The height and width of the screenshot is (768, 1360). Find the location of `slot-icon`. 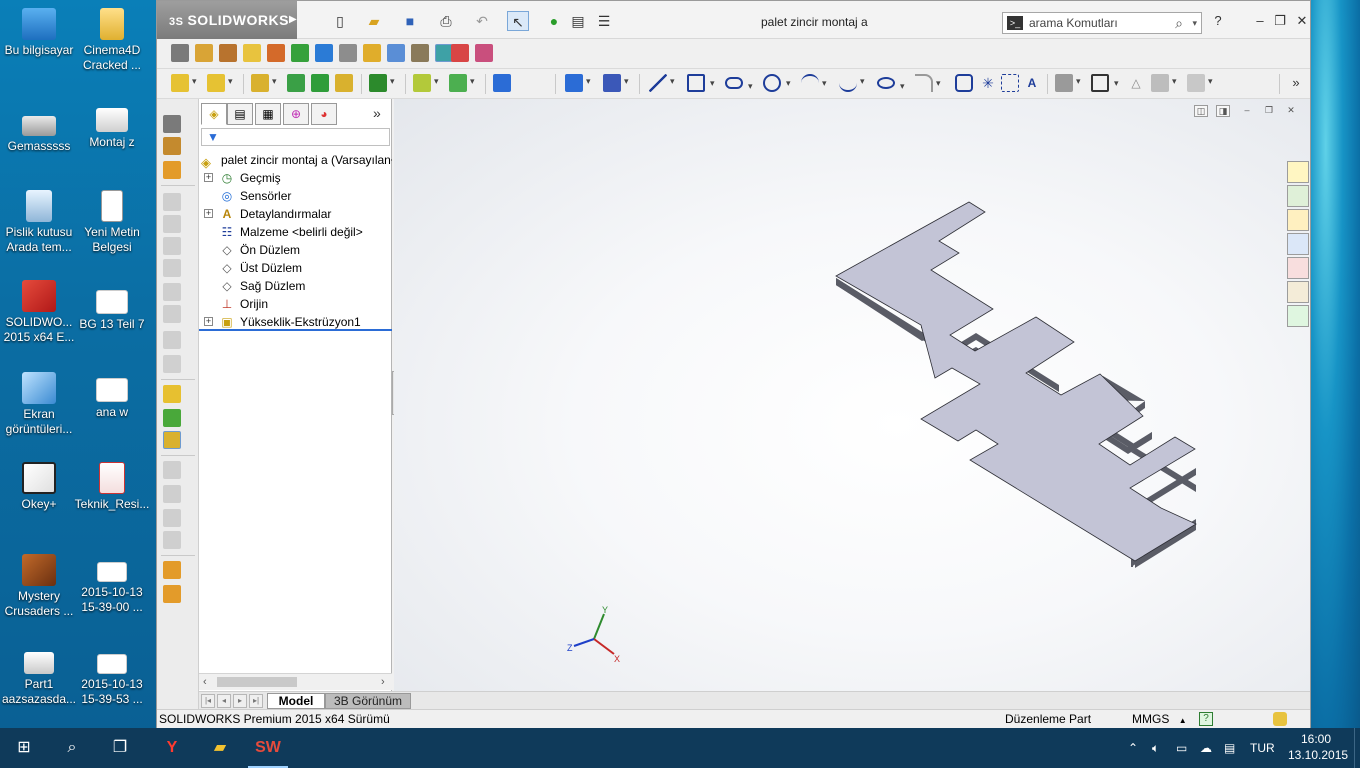

slot-icon is located at coordinates (739, 84).